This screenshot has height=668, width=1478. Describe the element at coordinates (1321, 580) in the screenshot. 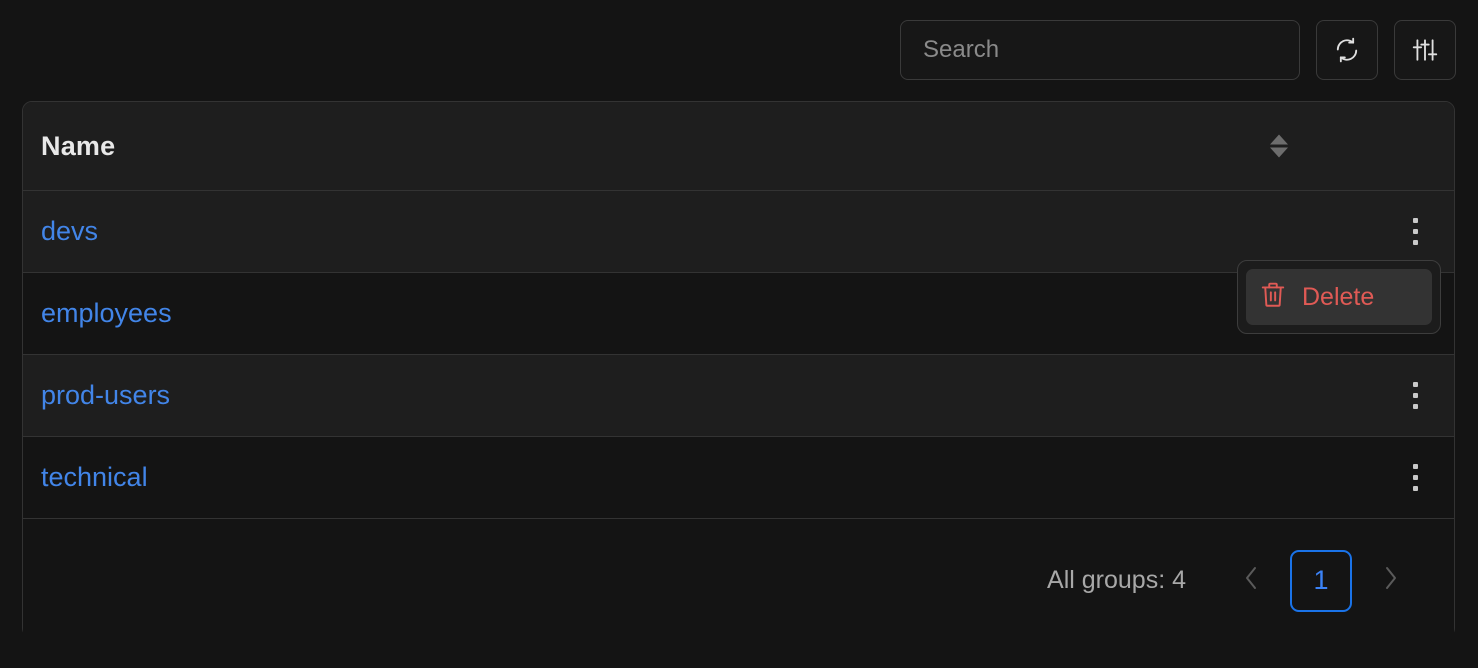

I see `page-button-1: 1` at that location.